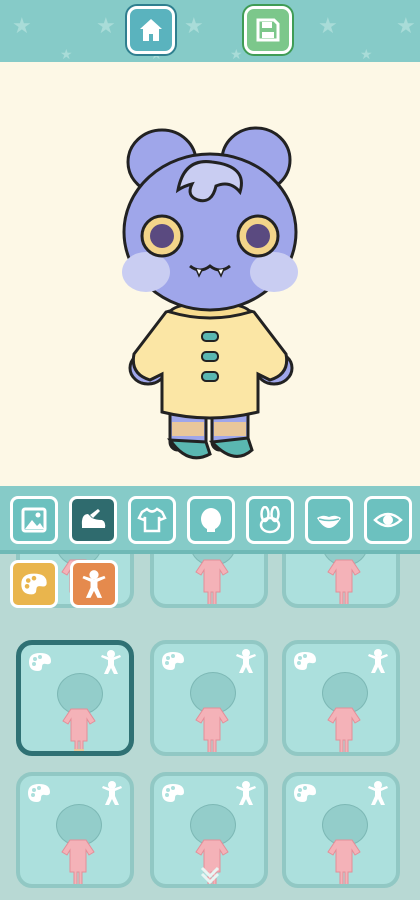  What do you see at coordinates (210, 874) in the screenshot?
I see `chevron-down-icon` at bounding box center [210, 874].